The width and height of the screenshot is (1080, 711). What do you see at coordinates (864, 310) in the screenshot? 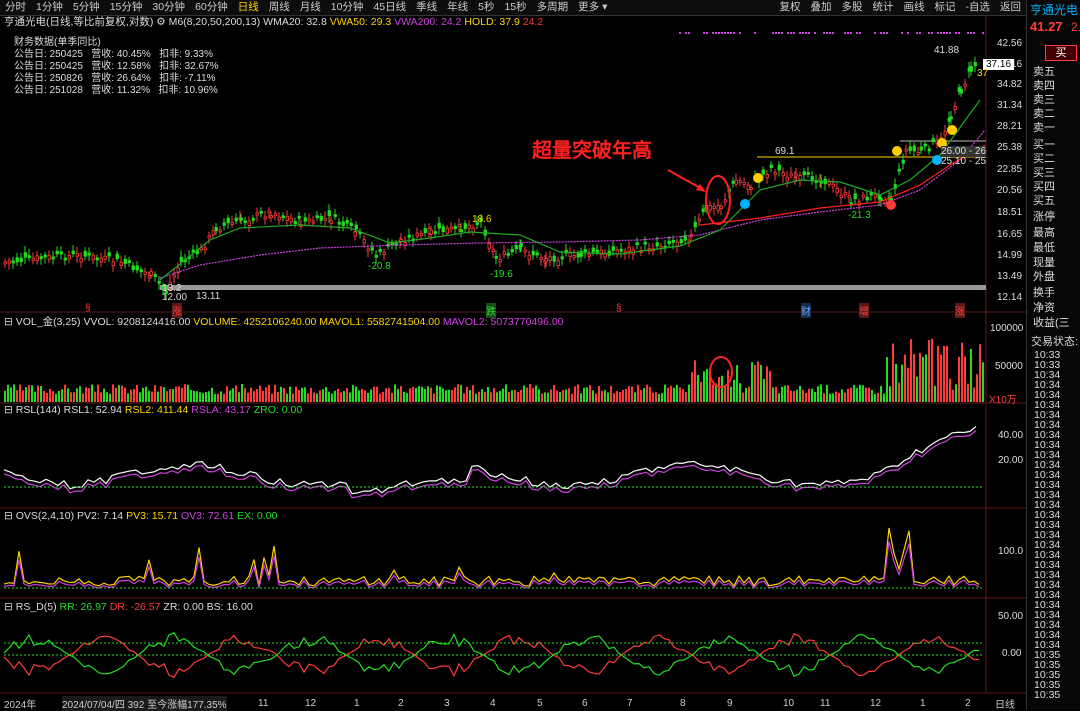
I see `marker-increase: 增` at bounding box center [864, 310].